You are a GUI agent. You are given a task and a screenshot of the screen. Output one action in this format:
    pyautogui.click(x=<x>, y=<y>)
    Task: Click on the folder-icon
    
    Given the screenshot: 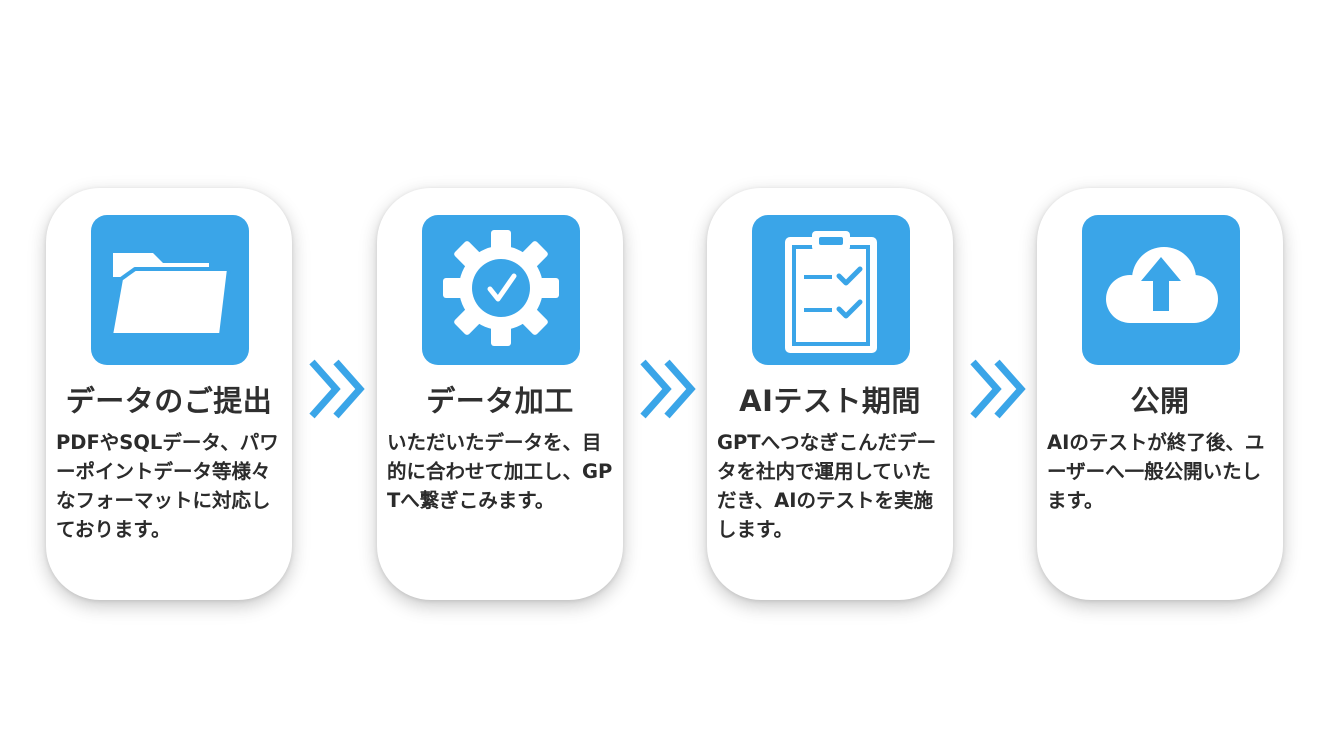 What is the action you would take?
    pyautogui.click(x=170, y=290)
    